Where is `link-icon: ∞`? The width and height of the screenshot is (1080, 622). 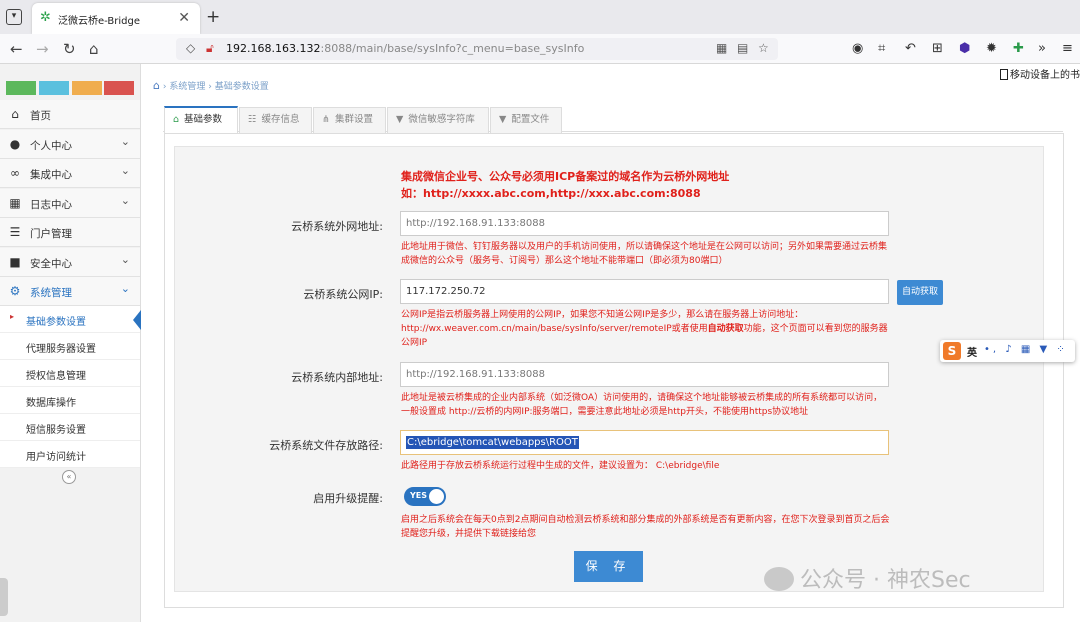
link-icon: ∞ is located at coordinates (15, 173).